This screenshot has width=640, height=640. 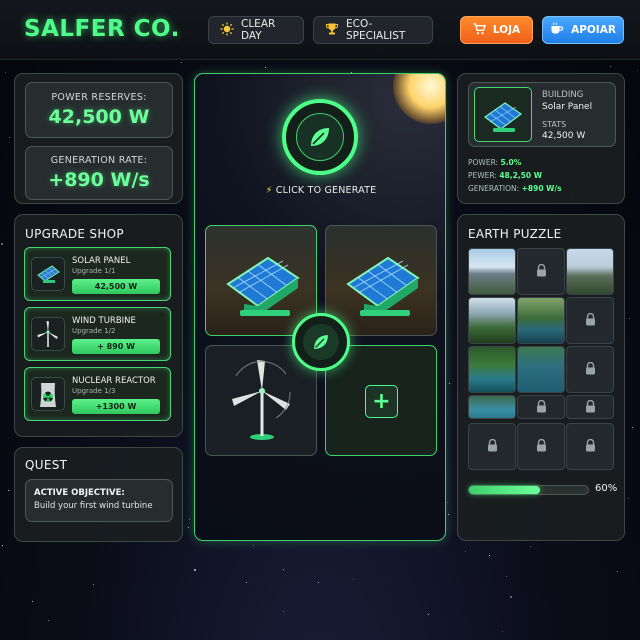 I want to click on puzzle-progress-label: 60%, so click(x=606, y=488).